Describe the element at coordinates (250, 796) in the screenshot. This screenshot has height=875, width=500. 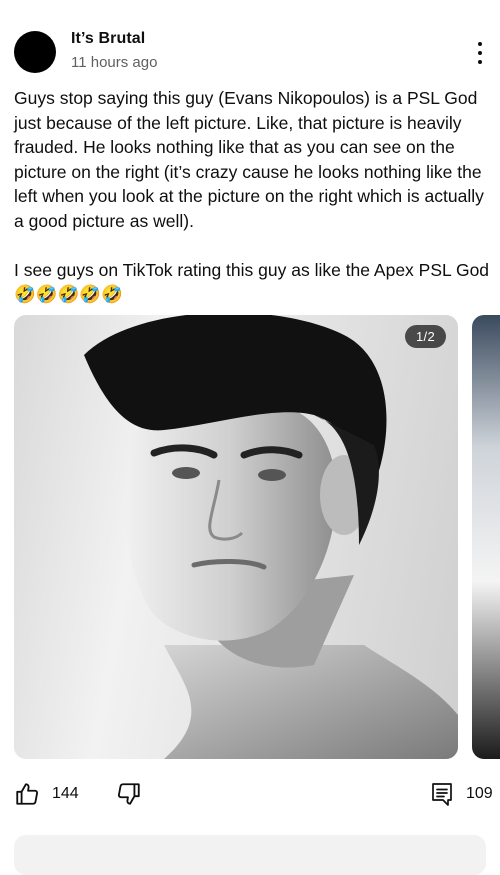
I see `post-actions: 144 109` at that location.